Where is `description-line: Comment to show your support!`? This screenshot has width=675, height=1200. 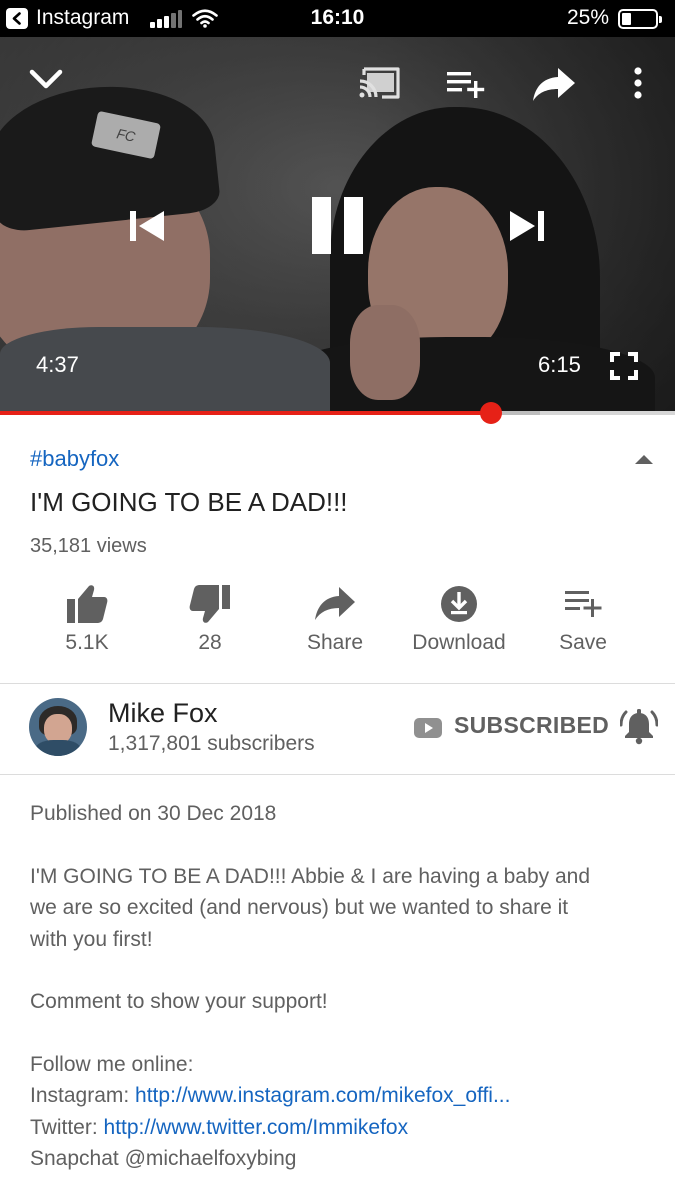 description-line: Comment to show your support! is located at coordinates (179, 1001).